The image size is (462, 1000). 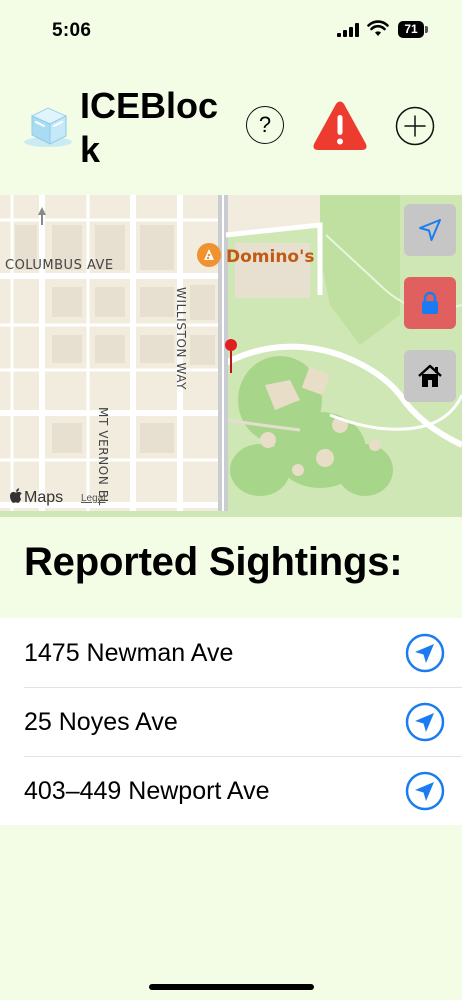 I want to click on sighting-address: 1475 Newman Ave, so click(x=129, y=653).